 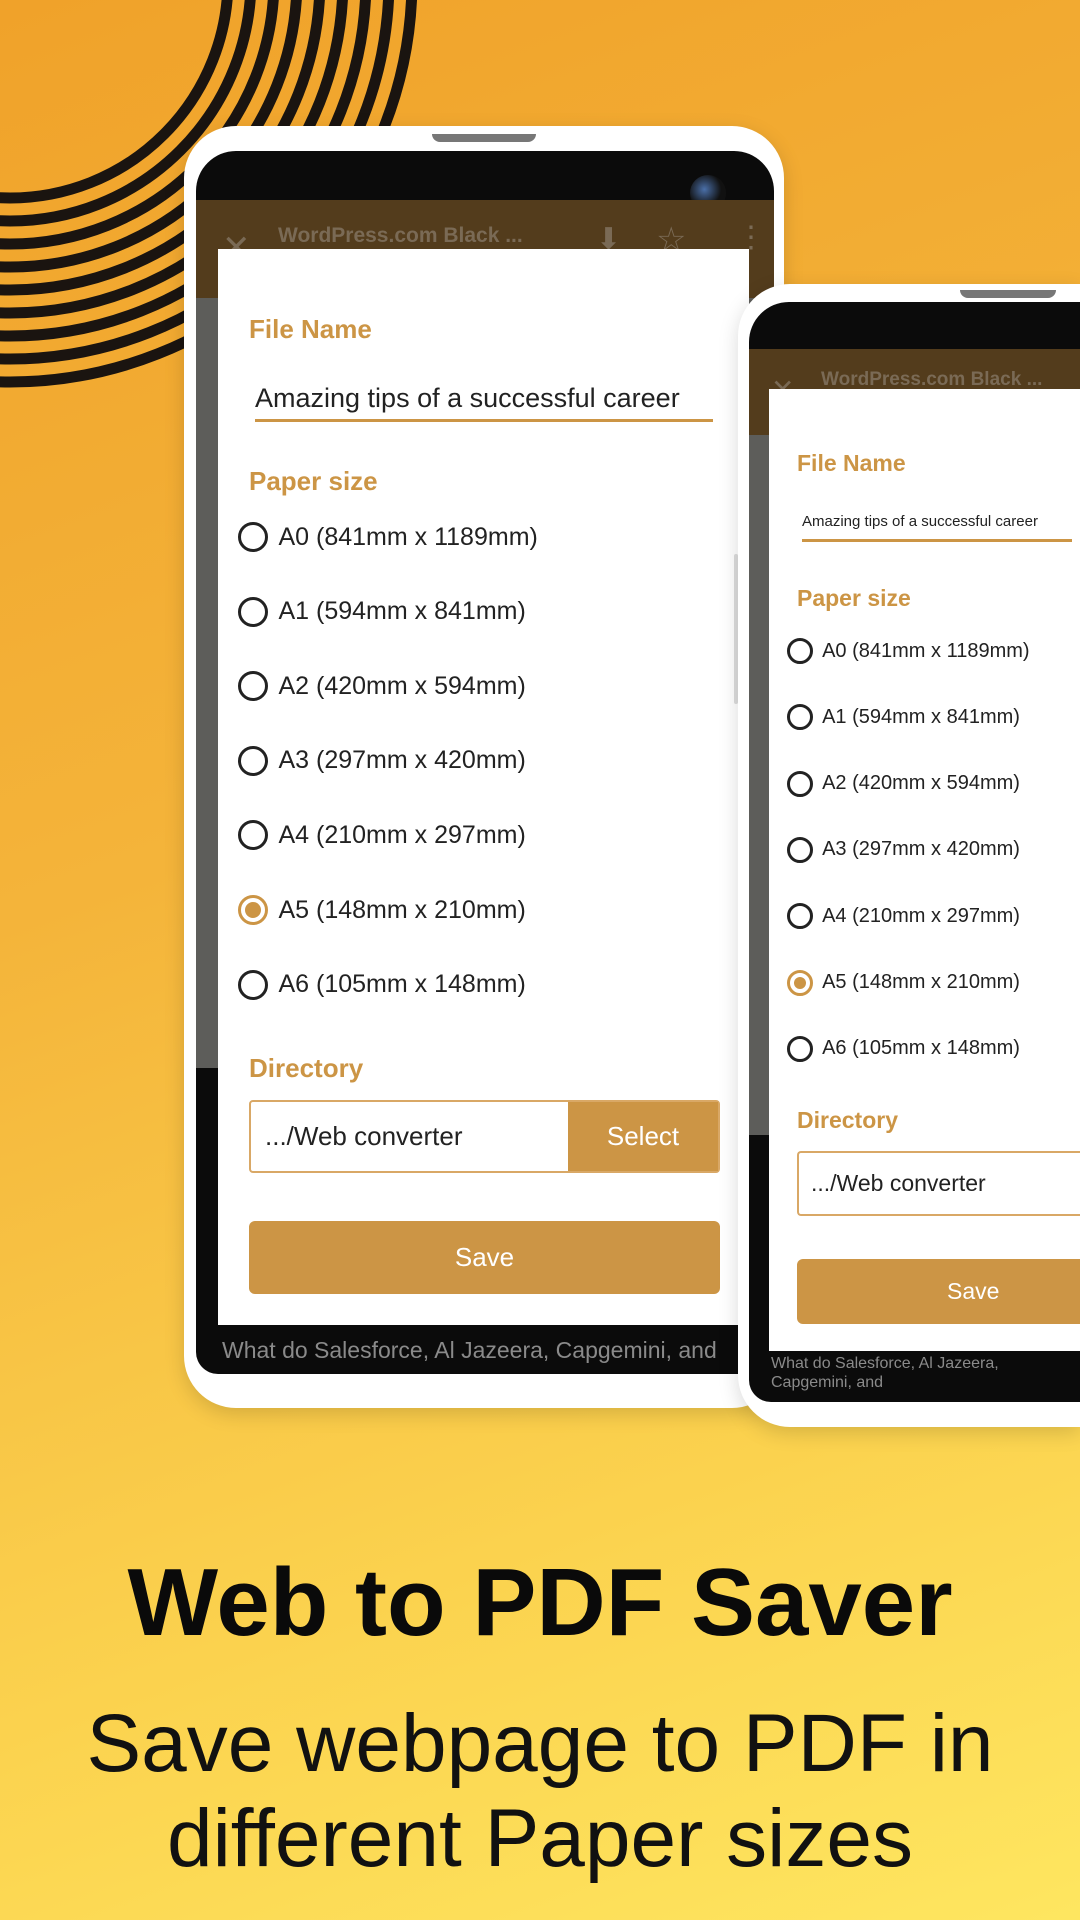 I want to click on directory-field: .../Web converter, so click(x=938, y=1183).